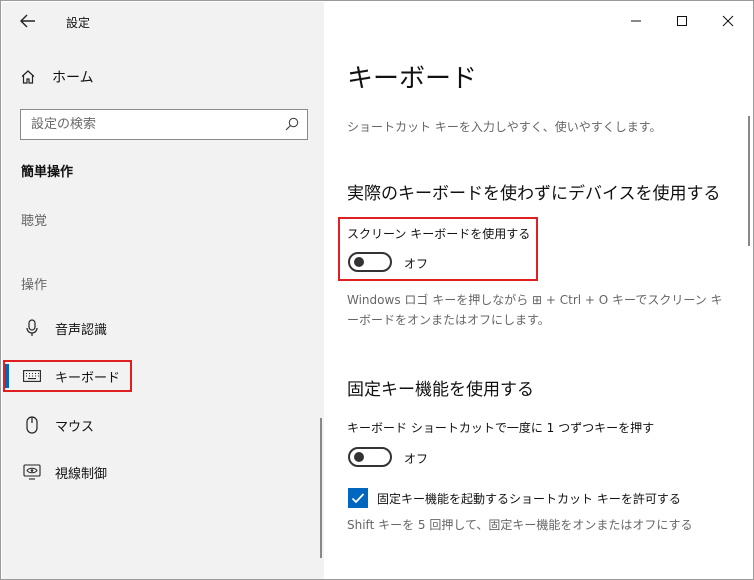 Image resolution: width=754 pixels, height=580 pixels. I want to click on maximize-button, so click(682, 21).